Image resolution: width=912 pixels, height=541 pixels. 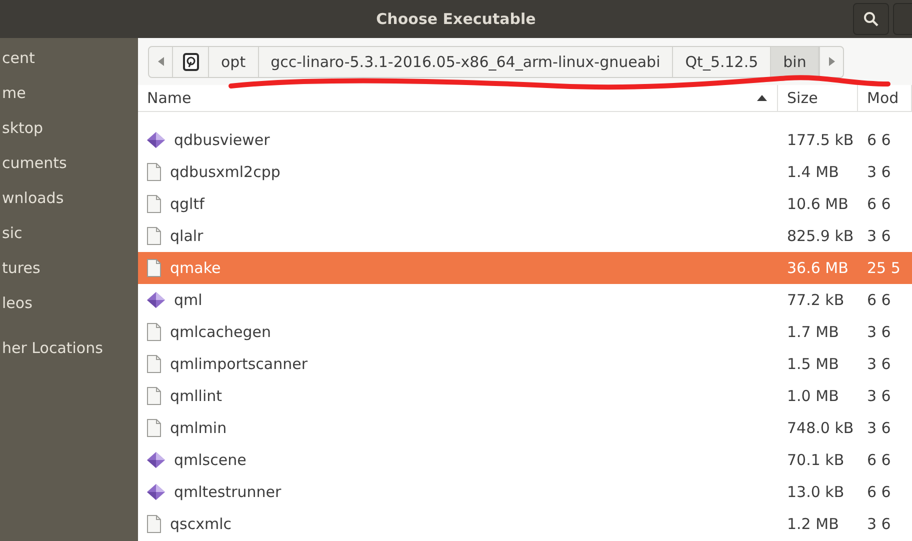 I want to click on sidebar-item: cuments, so click(x=69, y=169).